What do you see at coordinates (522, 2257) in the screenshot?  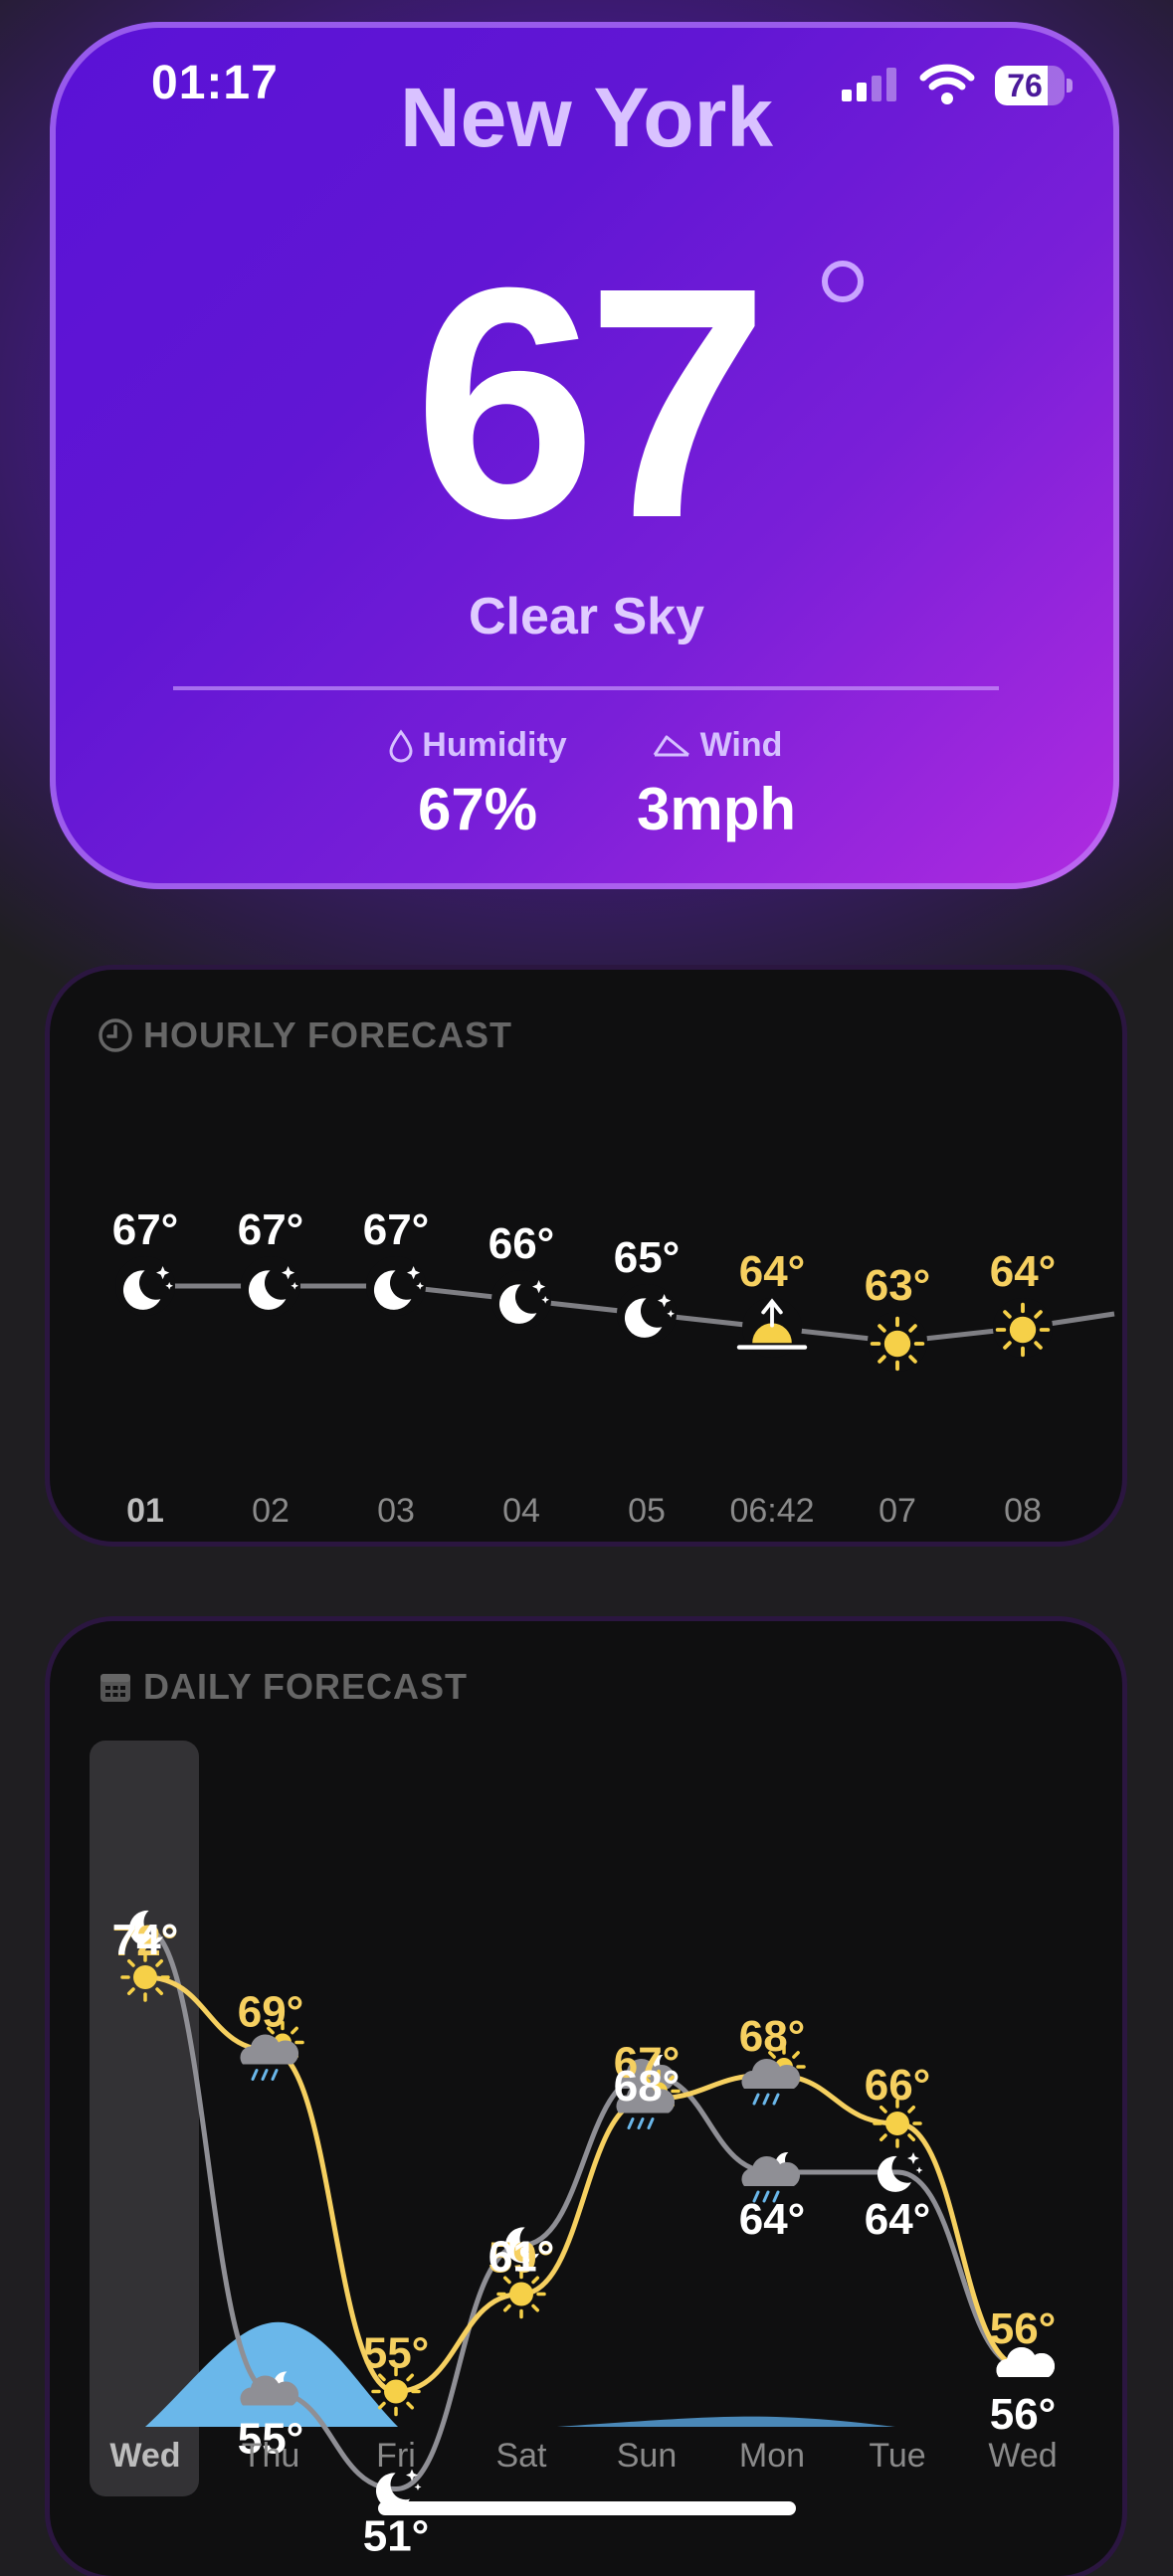 I see `daily-low-label: 61°` at bounding box center [522, 2257].